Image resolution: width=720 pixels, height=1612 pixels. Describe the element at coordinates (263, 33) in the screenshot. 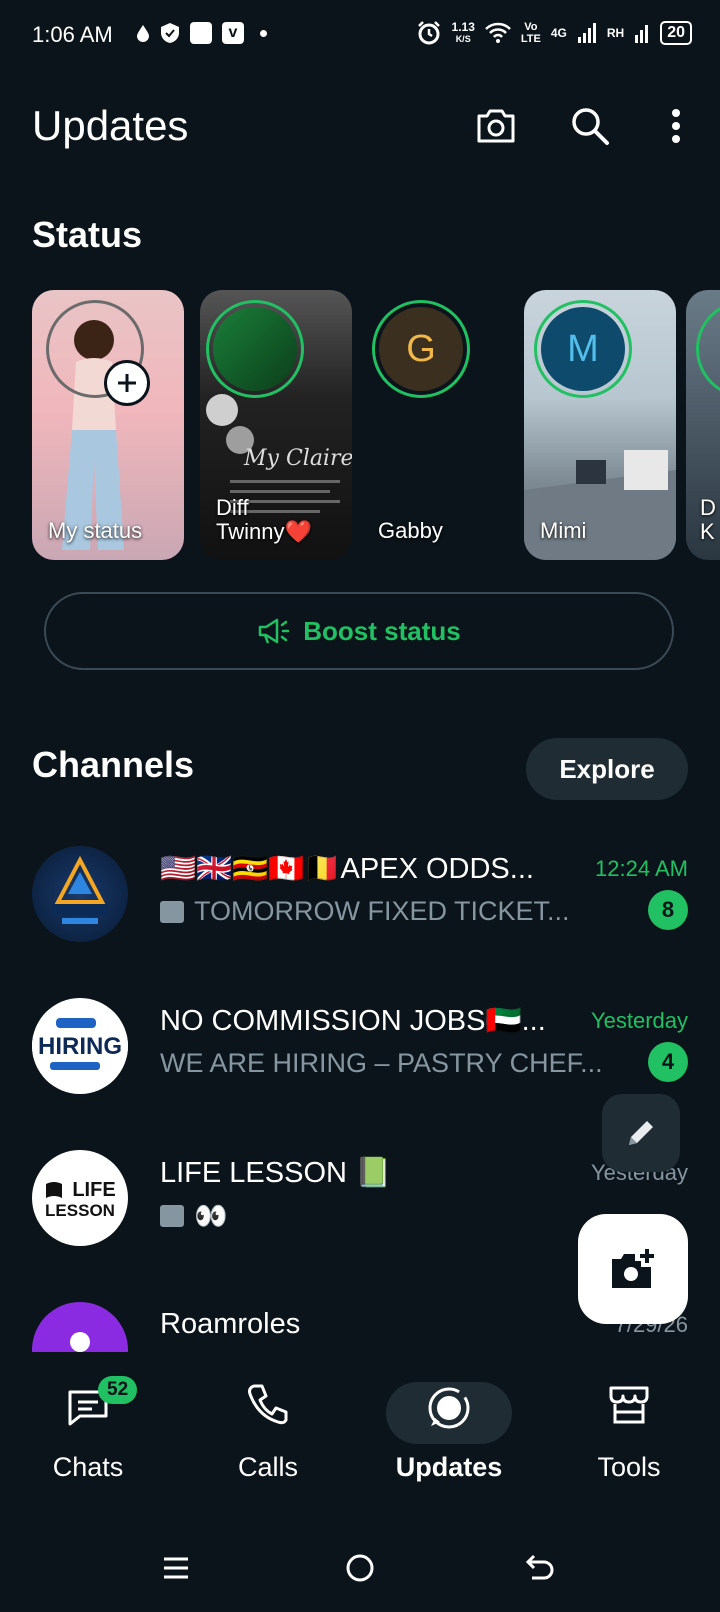

I see `dot-icon` at that location.